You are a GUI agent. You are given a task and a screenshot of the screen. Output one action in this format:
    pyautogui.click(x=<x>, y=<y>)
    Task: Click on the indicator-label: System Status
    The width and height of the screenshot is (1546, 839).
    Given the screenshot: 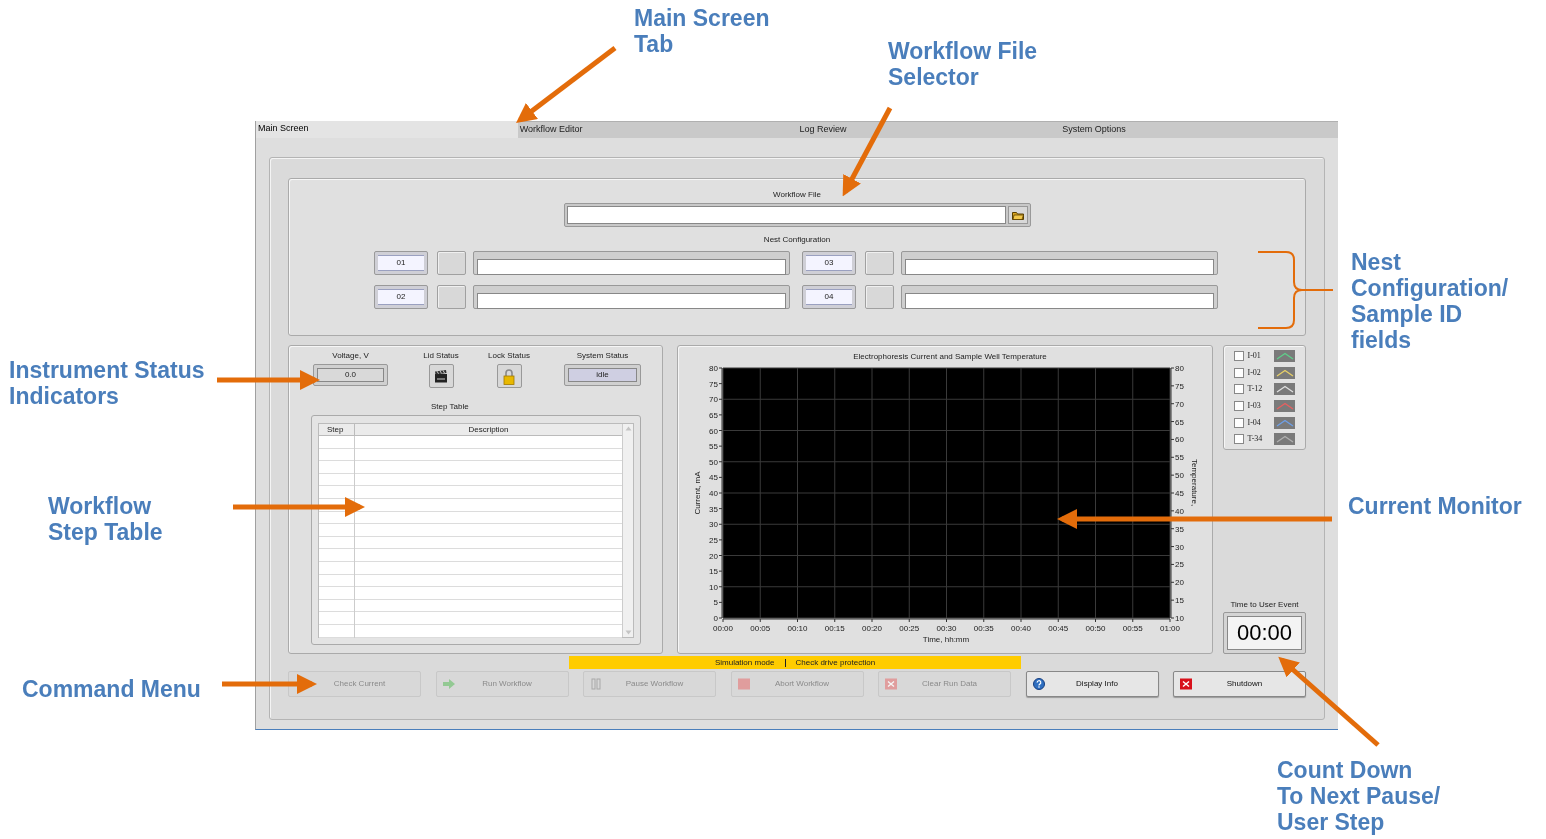 What is the action you would take?
    pyautogui.click(x=602, y=356)
    